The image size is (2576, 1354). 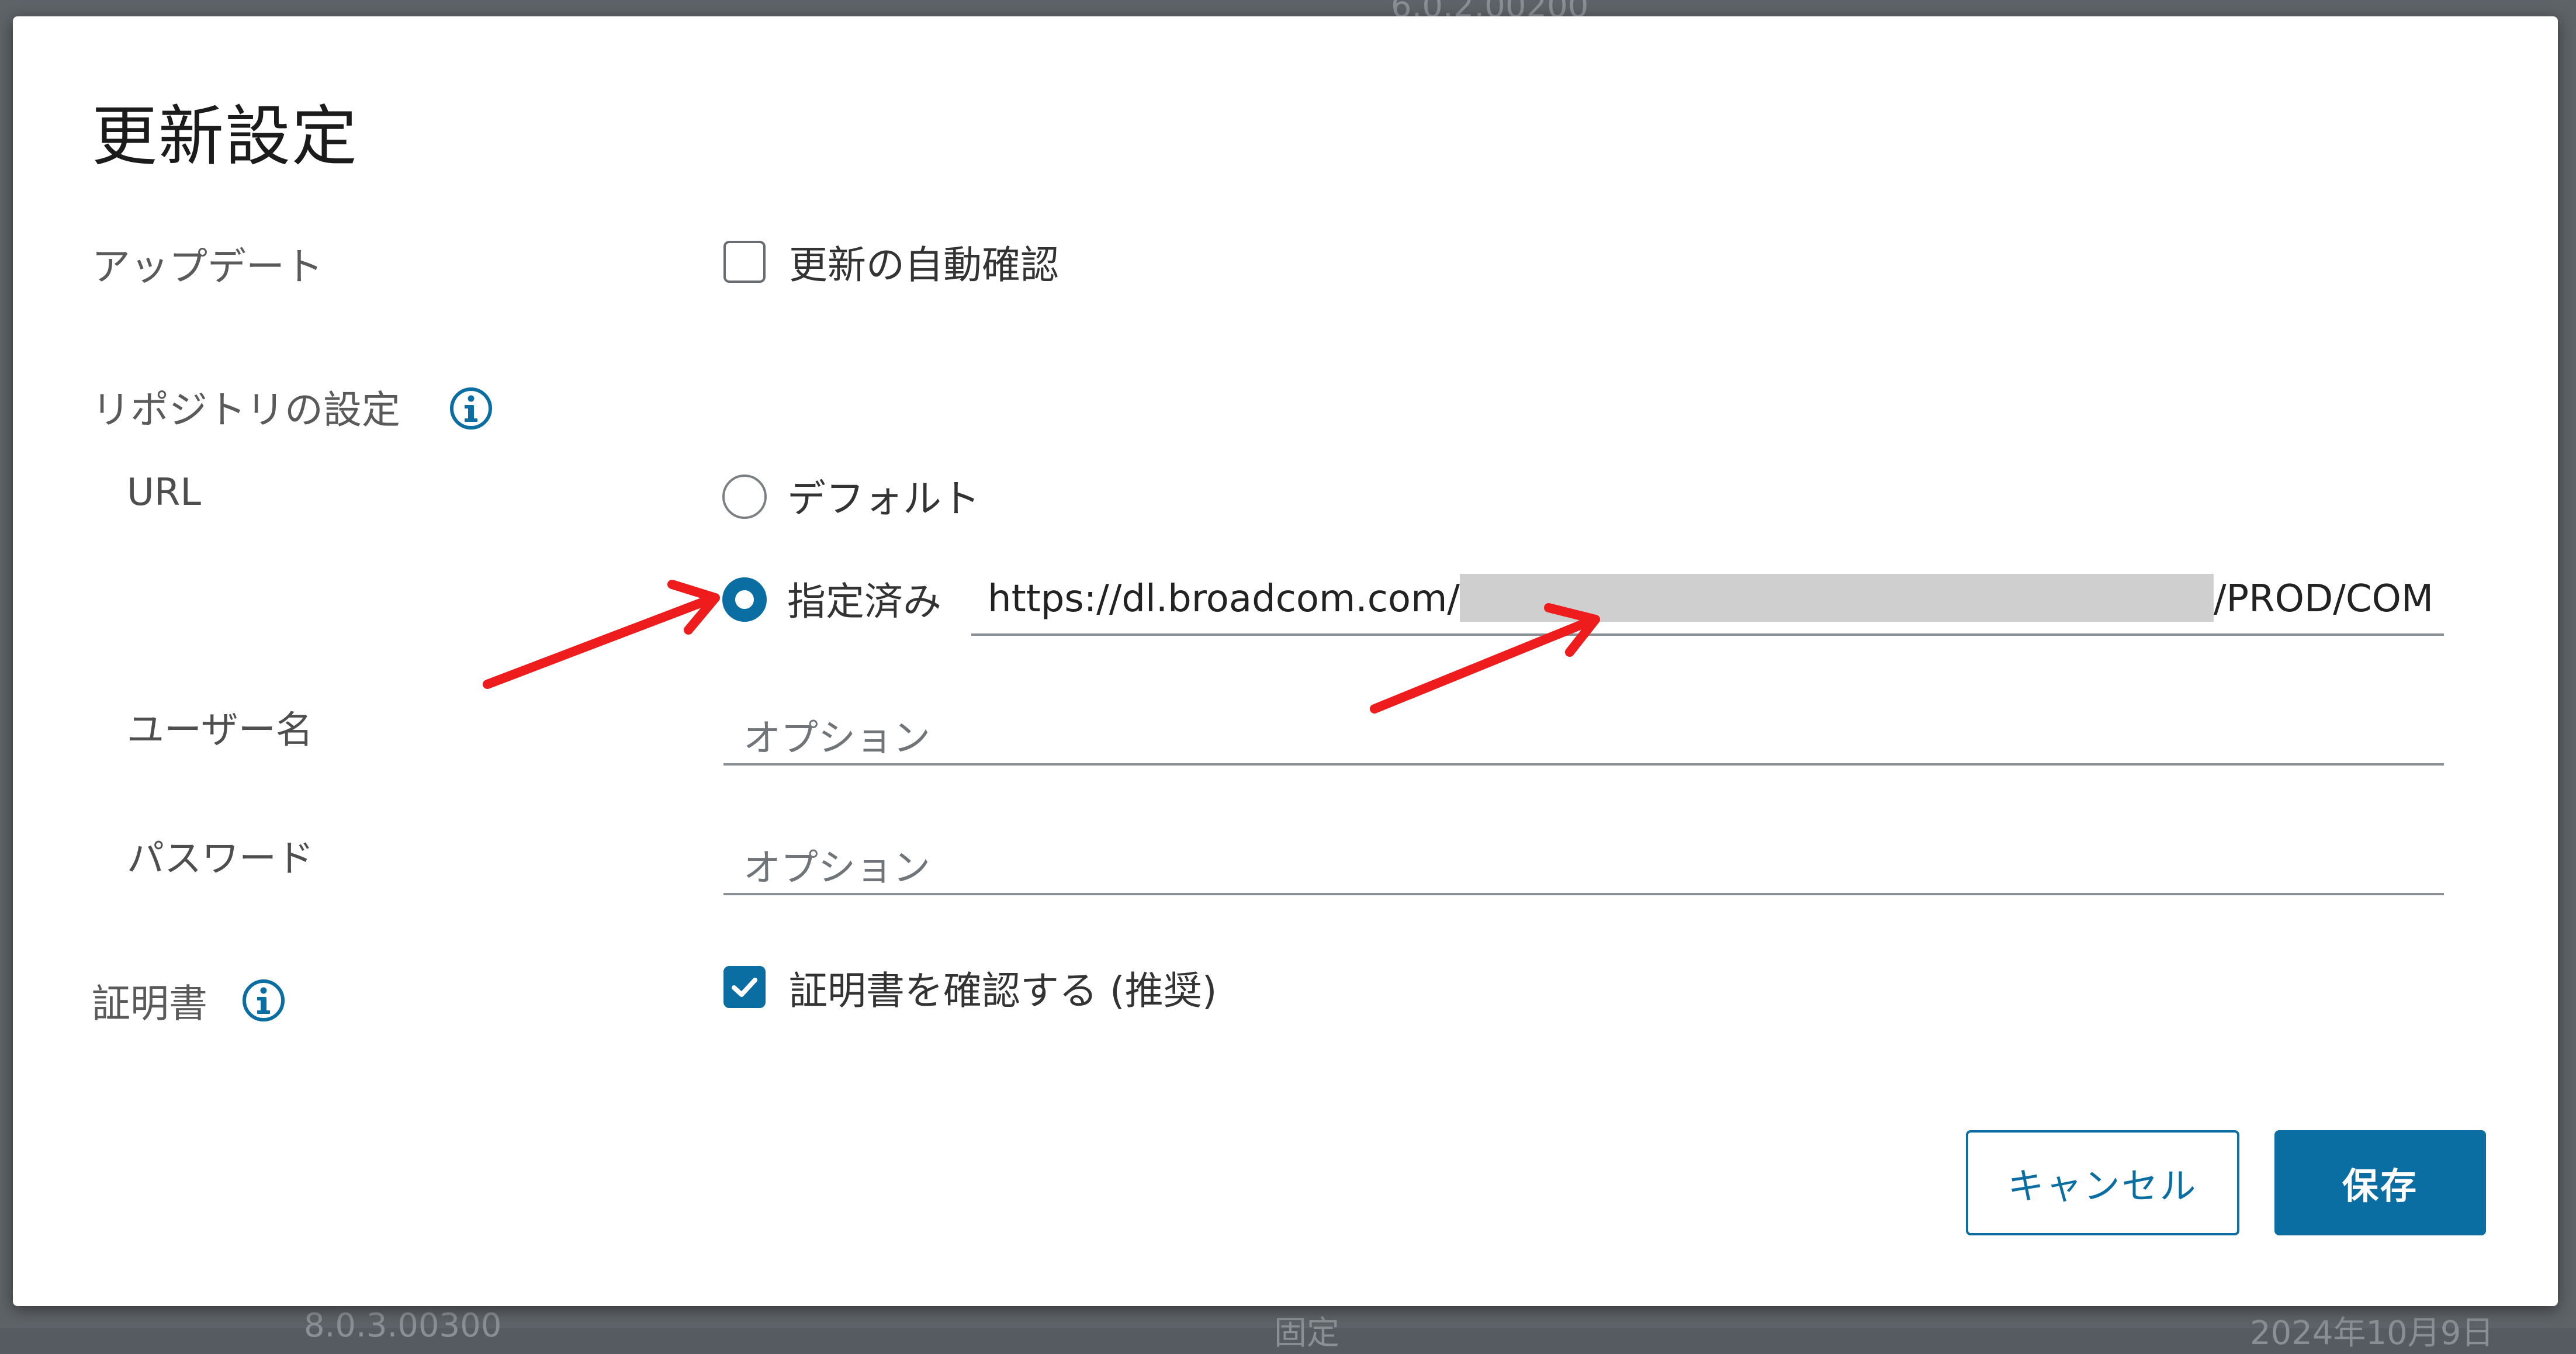 What do you see at coordinates (220, 859) in the screenshot?
I see `password-label: パスワード` at bounding box center [220, 859].